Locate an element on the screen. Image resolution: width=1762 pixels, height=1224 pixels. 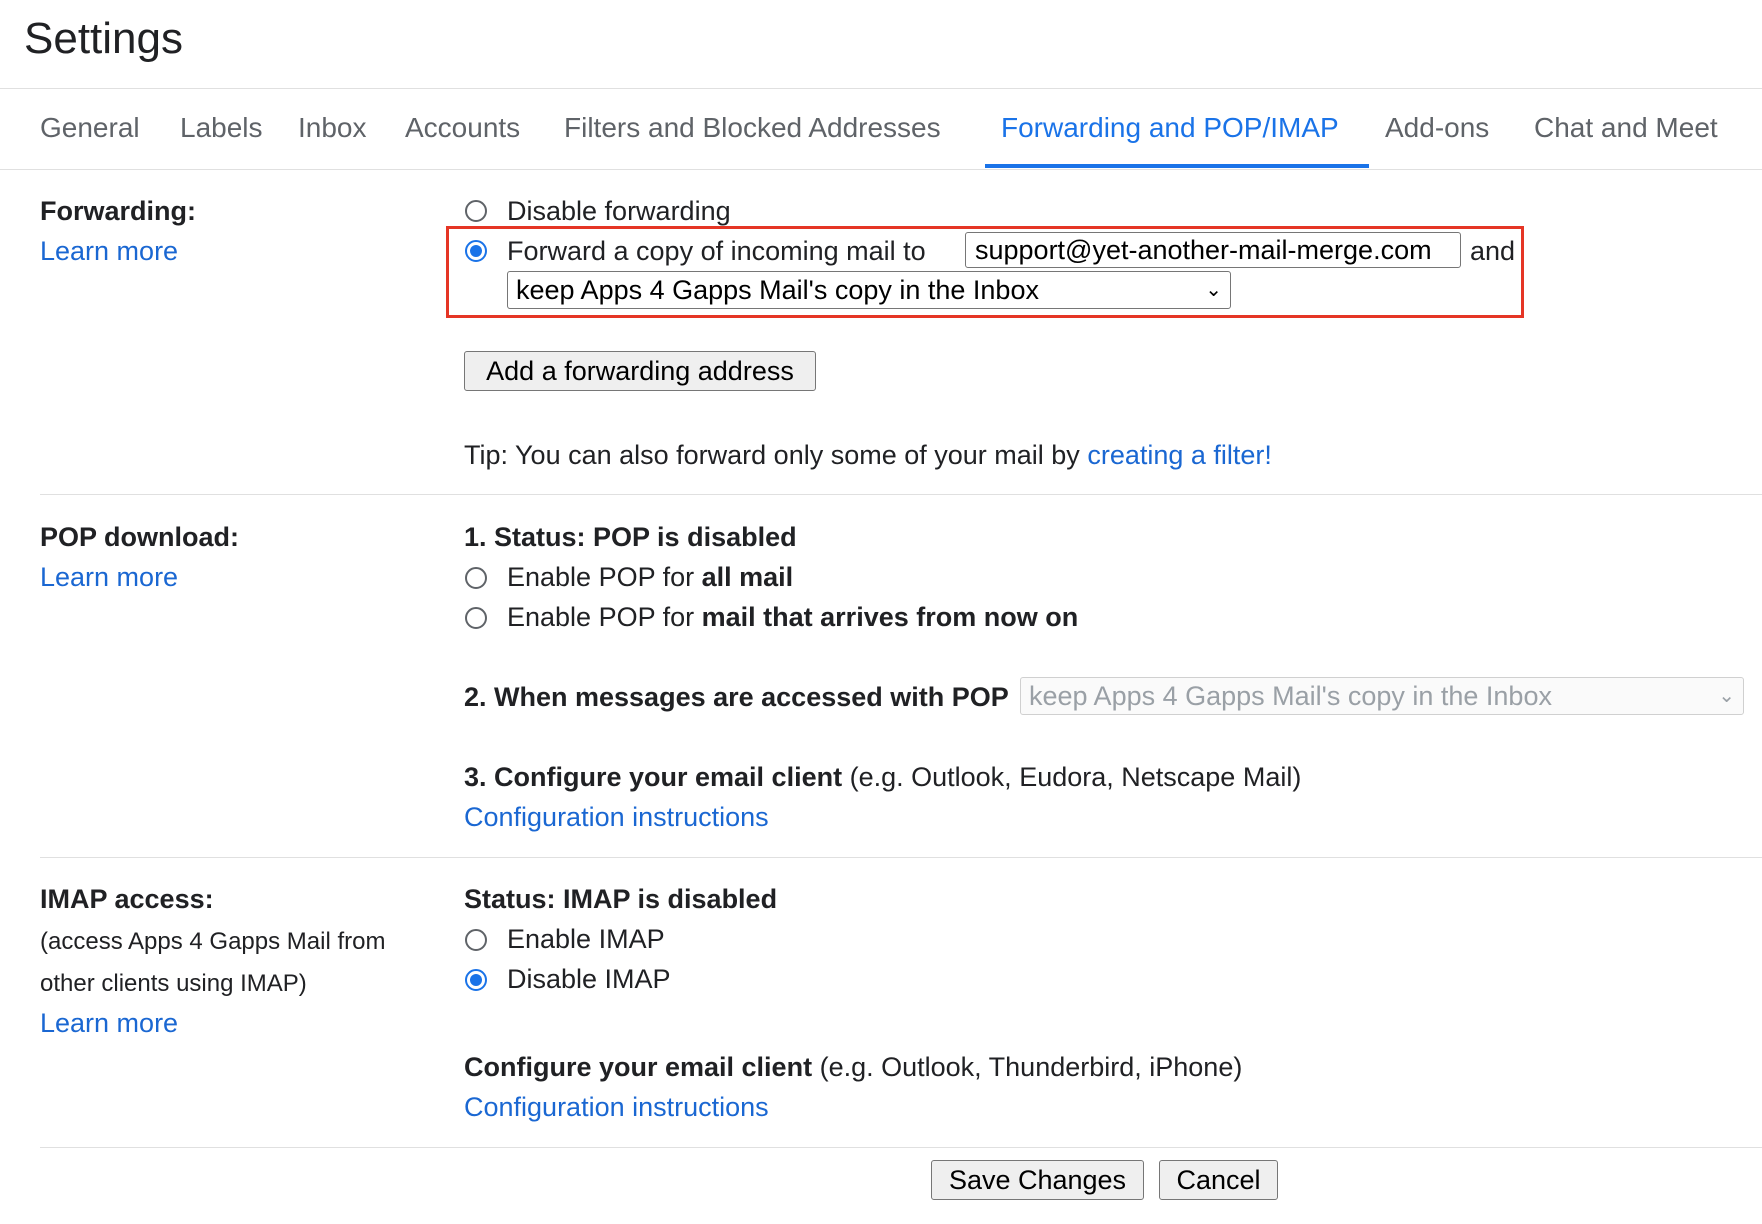
enable-pop-all-label: Enable POP for all mail is located at coordinates (650, 577).